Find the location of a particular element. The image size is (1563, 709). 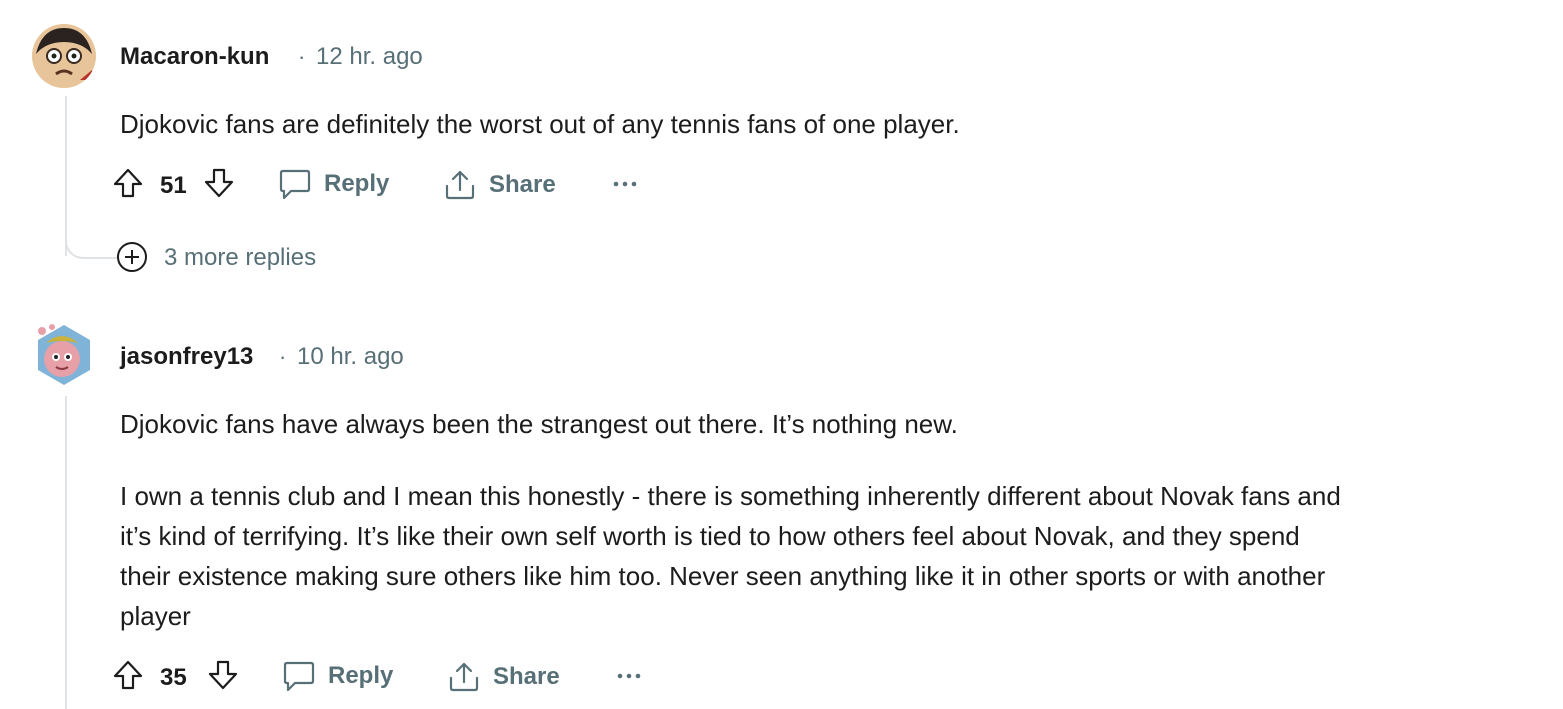

vote-score: 35 is located at coordinates (173, 677).